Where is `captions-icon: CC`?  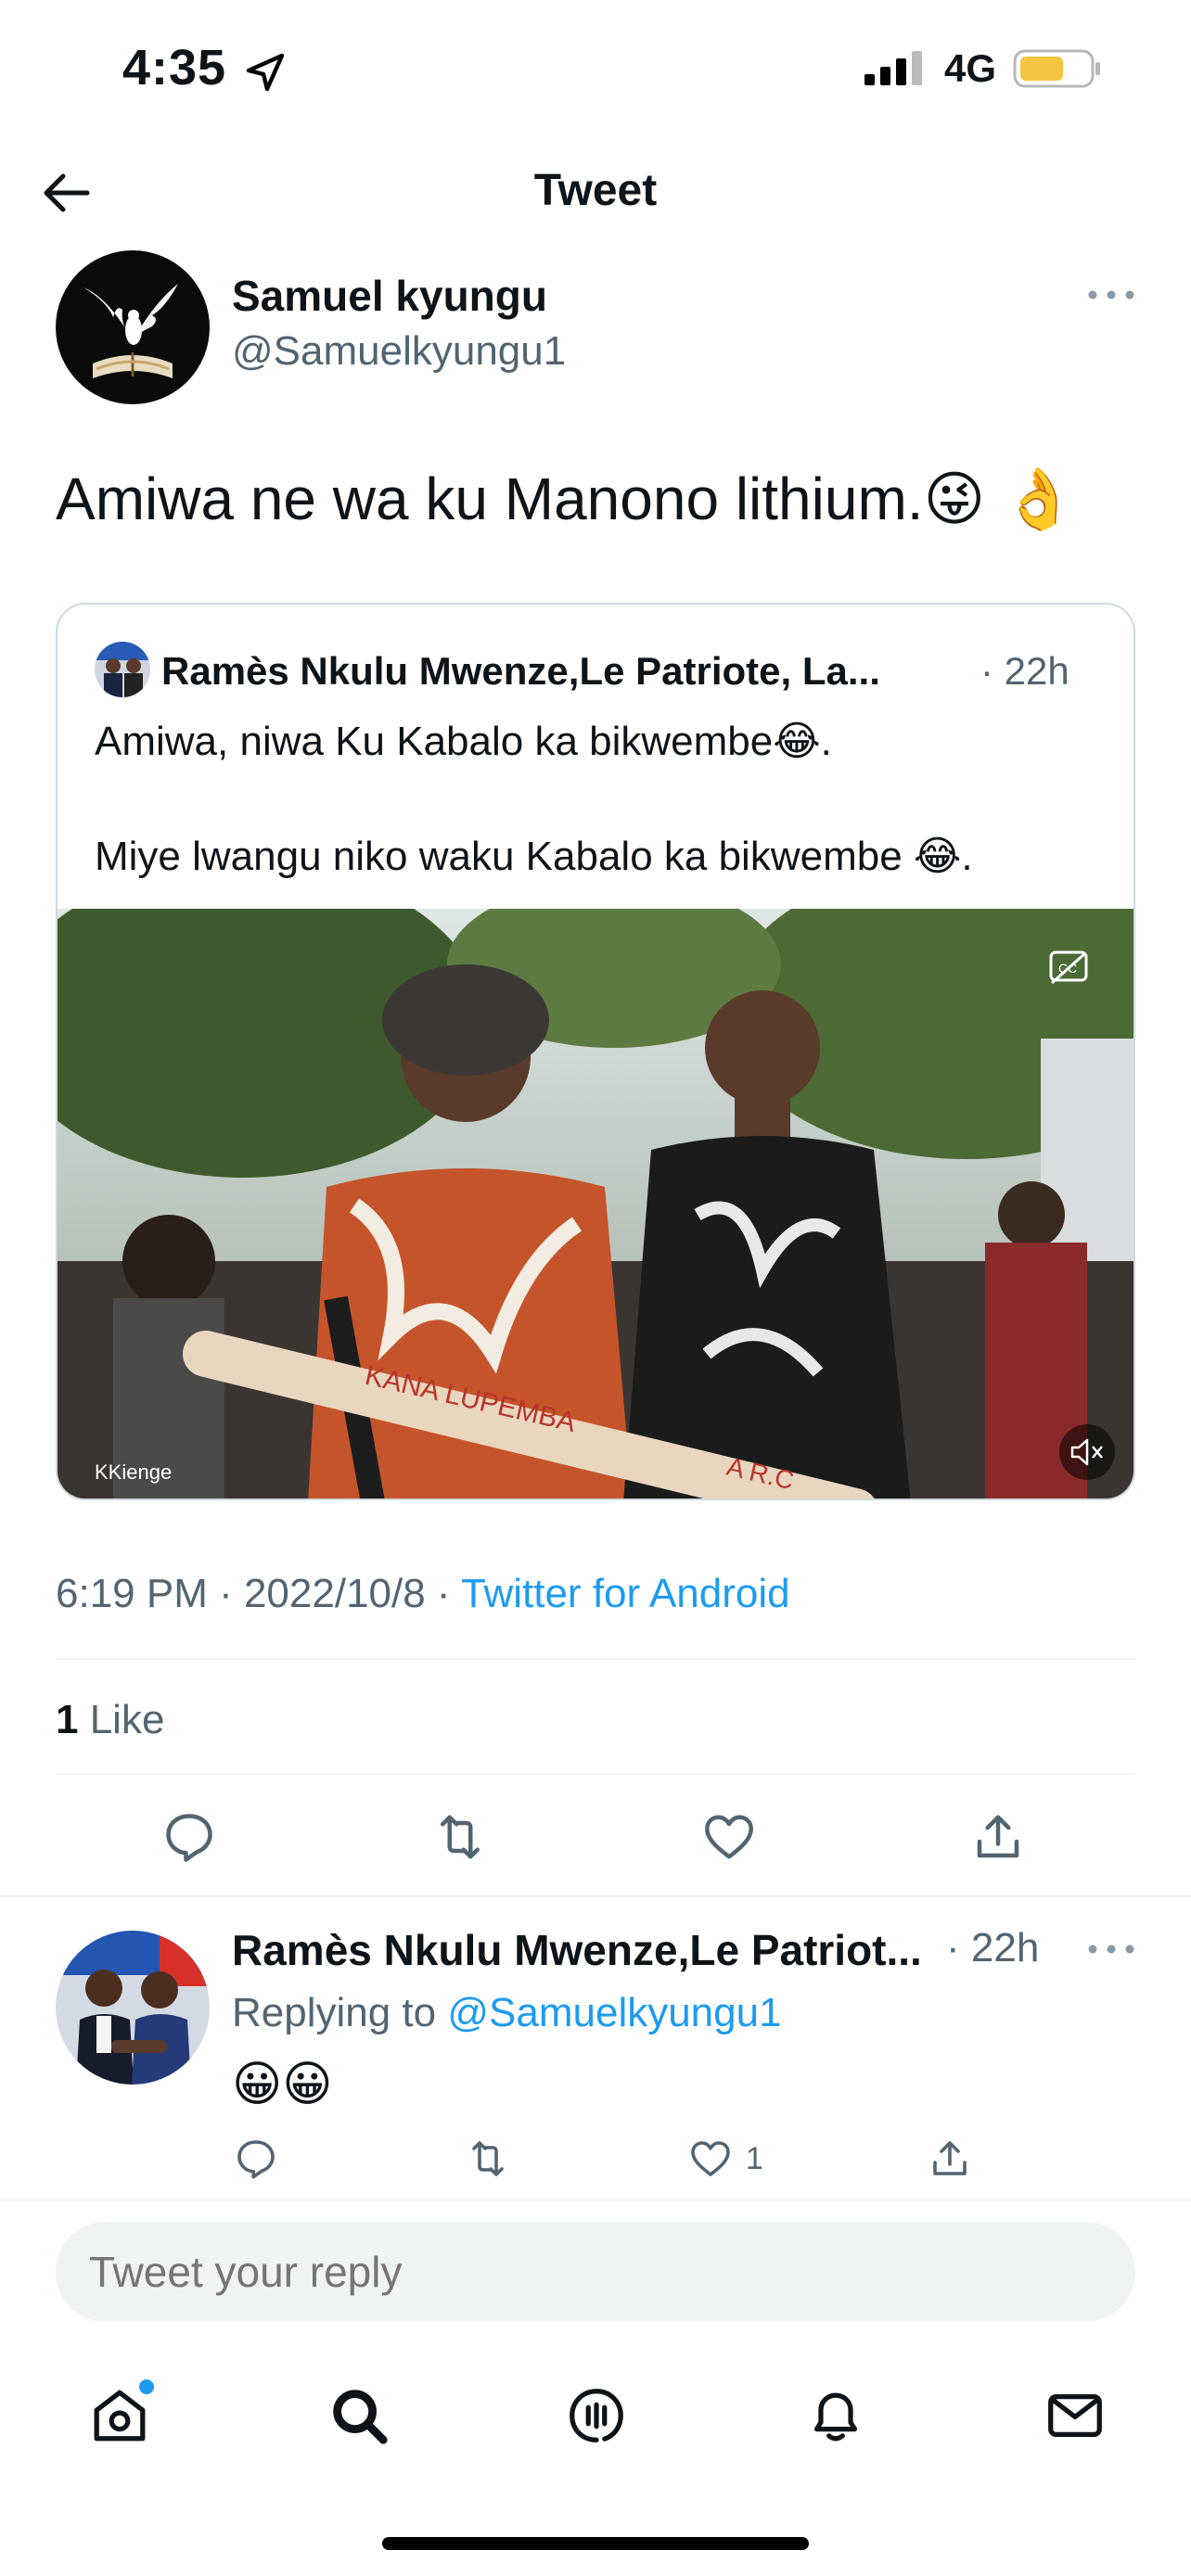
captions-icon: CC is located at coordinates (1068, 969).